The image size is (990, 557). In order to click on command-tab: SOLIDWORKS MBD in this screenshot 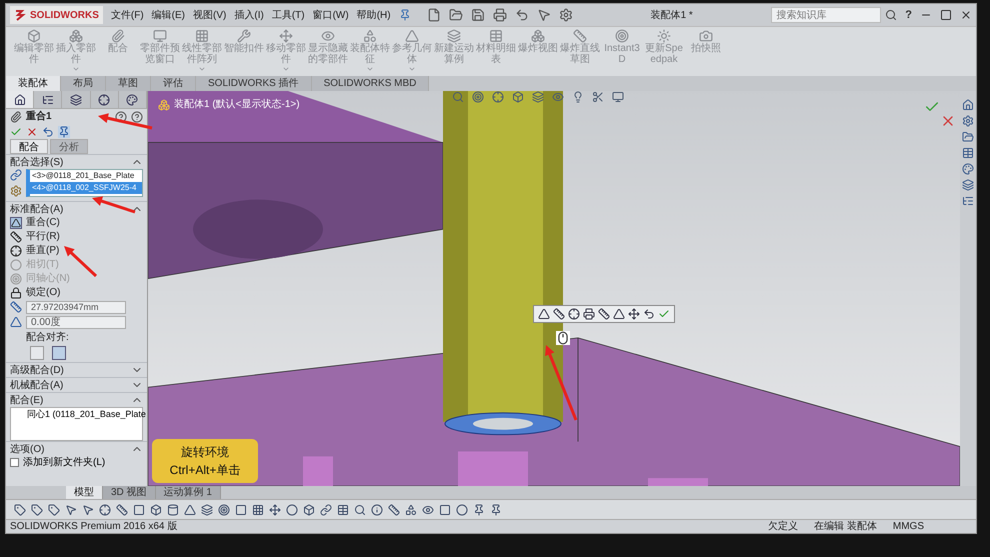, I will do `click(371, 83)`.